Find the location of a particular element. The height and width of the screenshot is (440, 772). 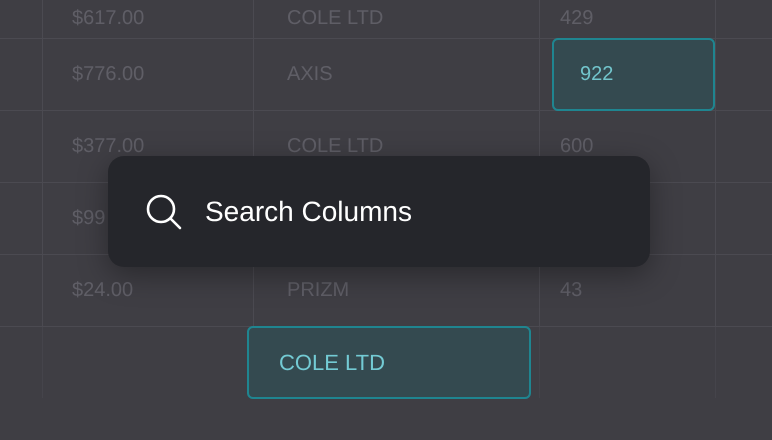

selected-cell: COLE LTD is located at coordinates (389, 362).